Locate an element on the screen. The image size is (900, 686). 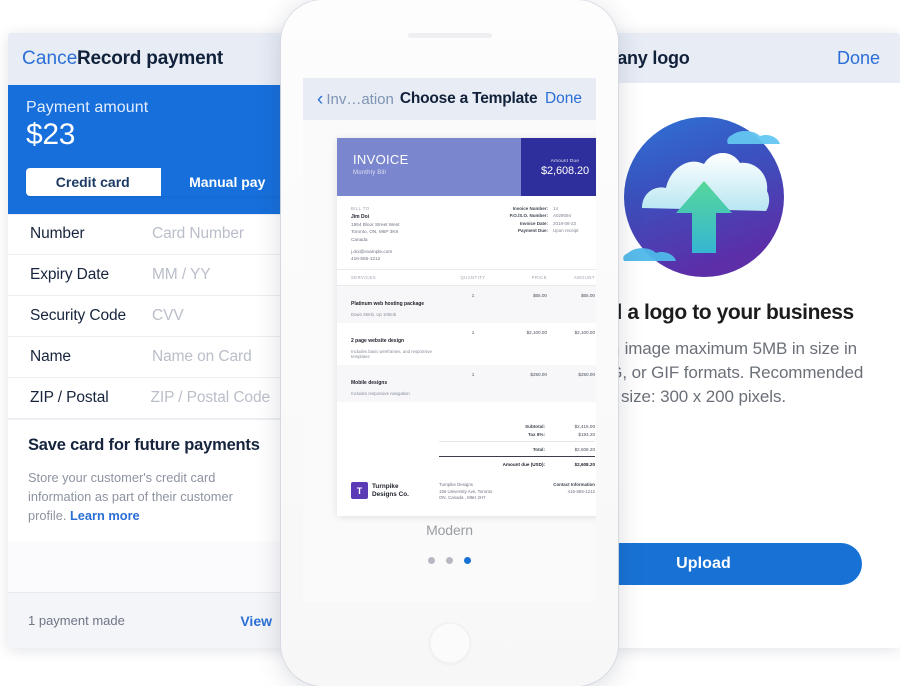
contact-label: Contact Information is located at coordinates (574, 485).